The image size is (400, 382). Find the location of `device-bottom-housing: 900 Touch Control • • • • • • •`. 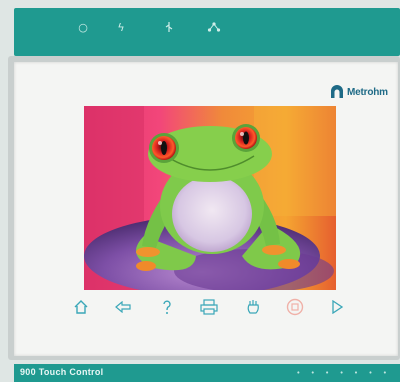

device-bottom-housing: 900 Touch Control • • • • • • • is located at coordinates (207, 373).